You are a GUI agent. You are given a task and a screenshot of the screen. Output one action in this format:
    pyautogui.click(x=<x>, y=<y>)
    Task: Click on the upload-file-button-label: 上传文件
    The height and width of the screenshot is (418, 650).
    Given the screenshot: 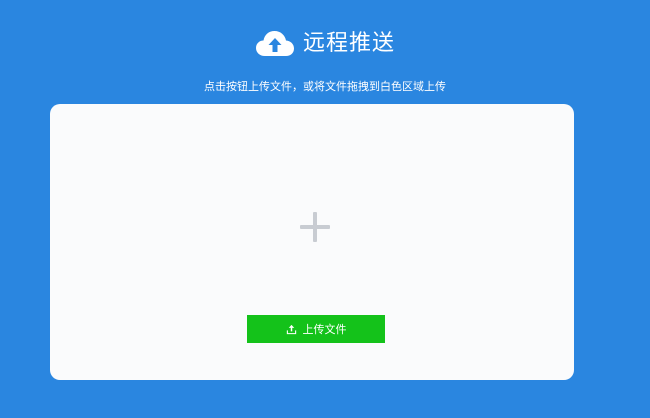 What is the action you would take?
    pyautogui.click(x=324, y=329)
    